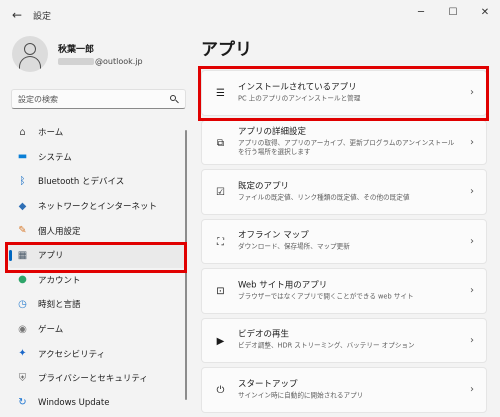 This screenshot has height=417, width=500. Describe the element at coordinates (220, 341) in the screenshot. I see `video-playback-icon: ▶` at that location.